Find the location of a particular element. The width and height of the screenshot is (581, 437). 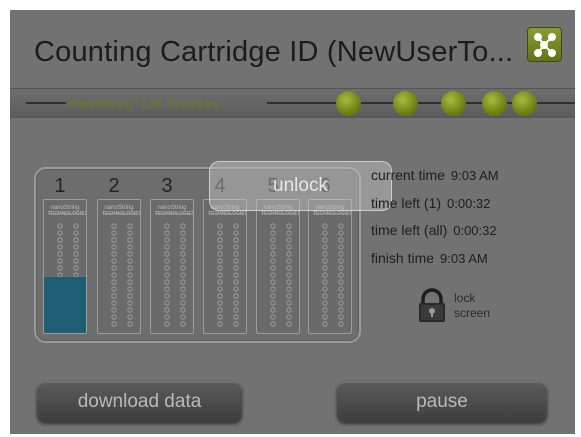

time-left-all-label: time left (all) is located at coordinates (409, 230).